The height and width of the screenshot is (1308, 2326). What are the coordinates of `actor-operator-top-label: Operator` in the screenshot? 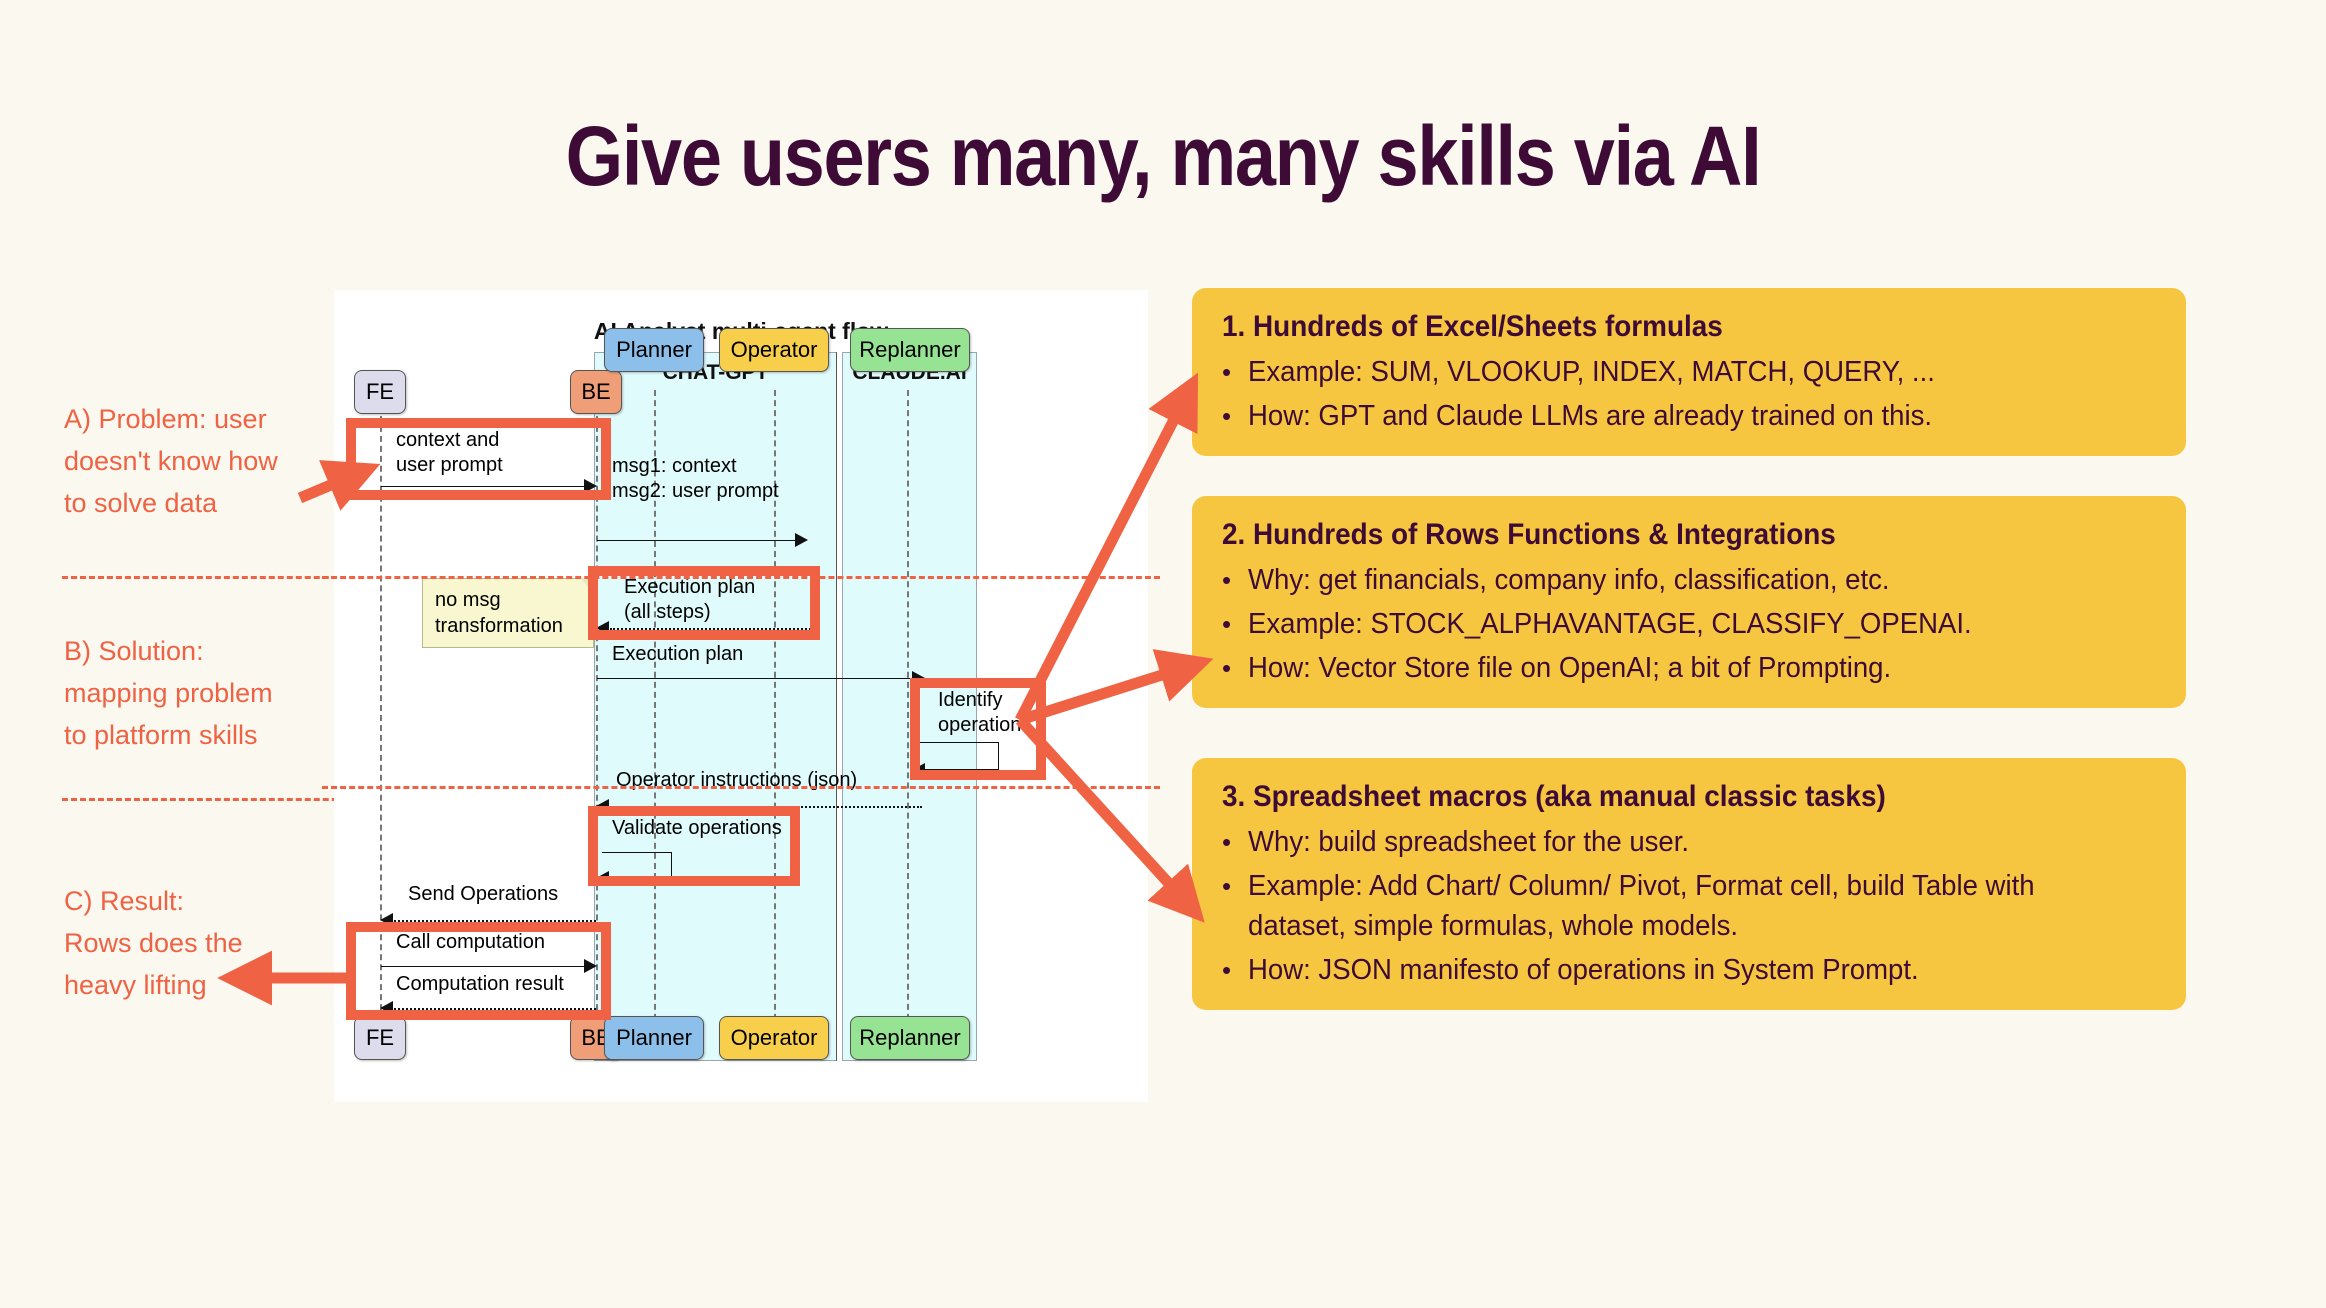 It's located at (774, 349).